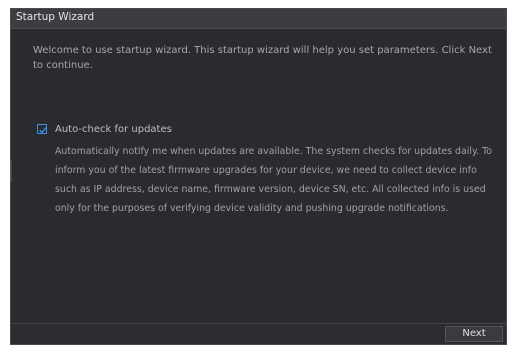  I want to click on auto-check-row: Auto-check for updates, so click(104, 129).